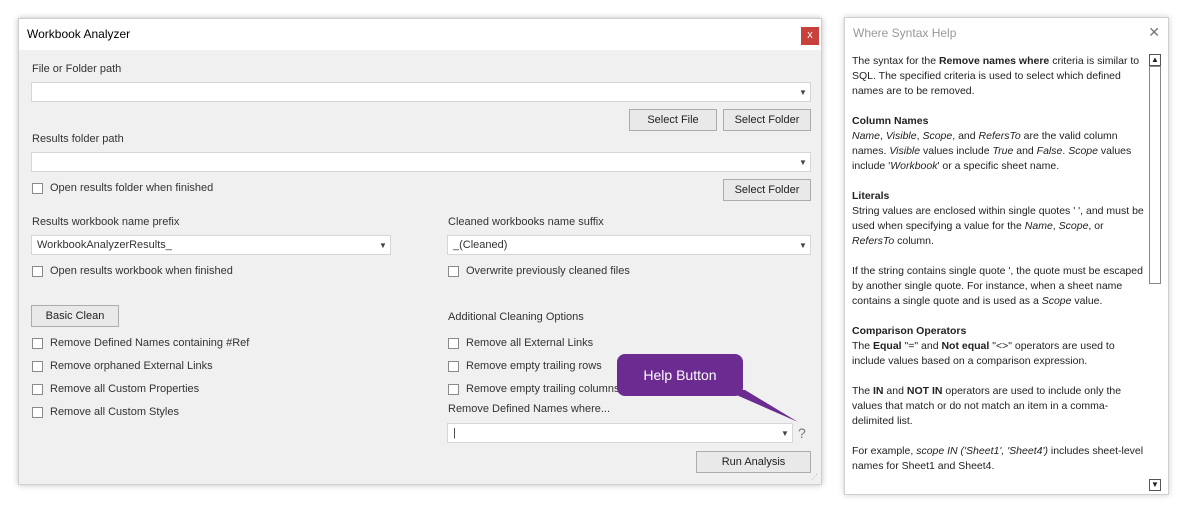 This screenshot has height=513, width=1184. Describe the element at coordinates (75, 316) in the screenshot. I see `basic-clean-button: Basic Clean` at that location.